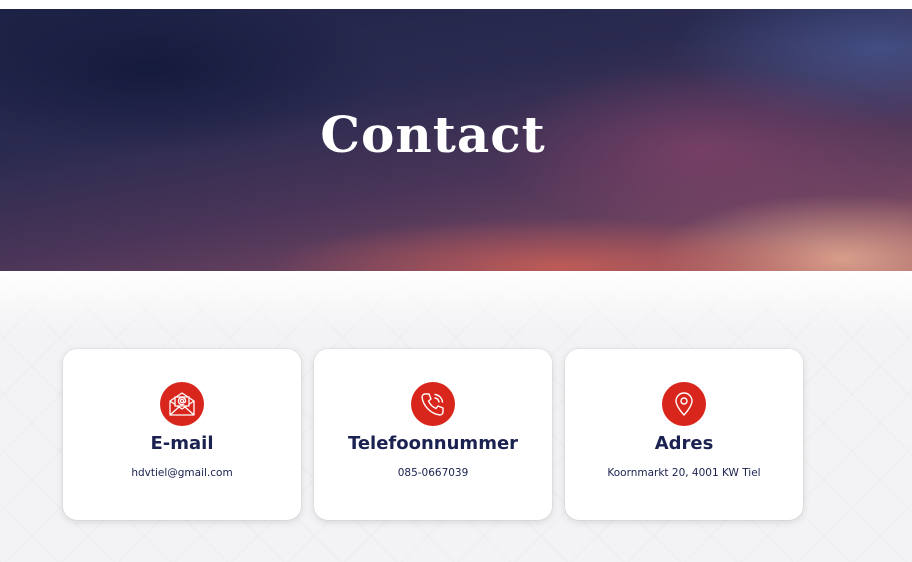  What do you see at coordinates (433, 443) in the screenshot?
I see `phone-label: Telefoonnummer` at bounding box center [433, 443].